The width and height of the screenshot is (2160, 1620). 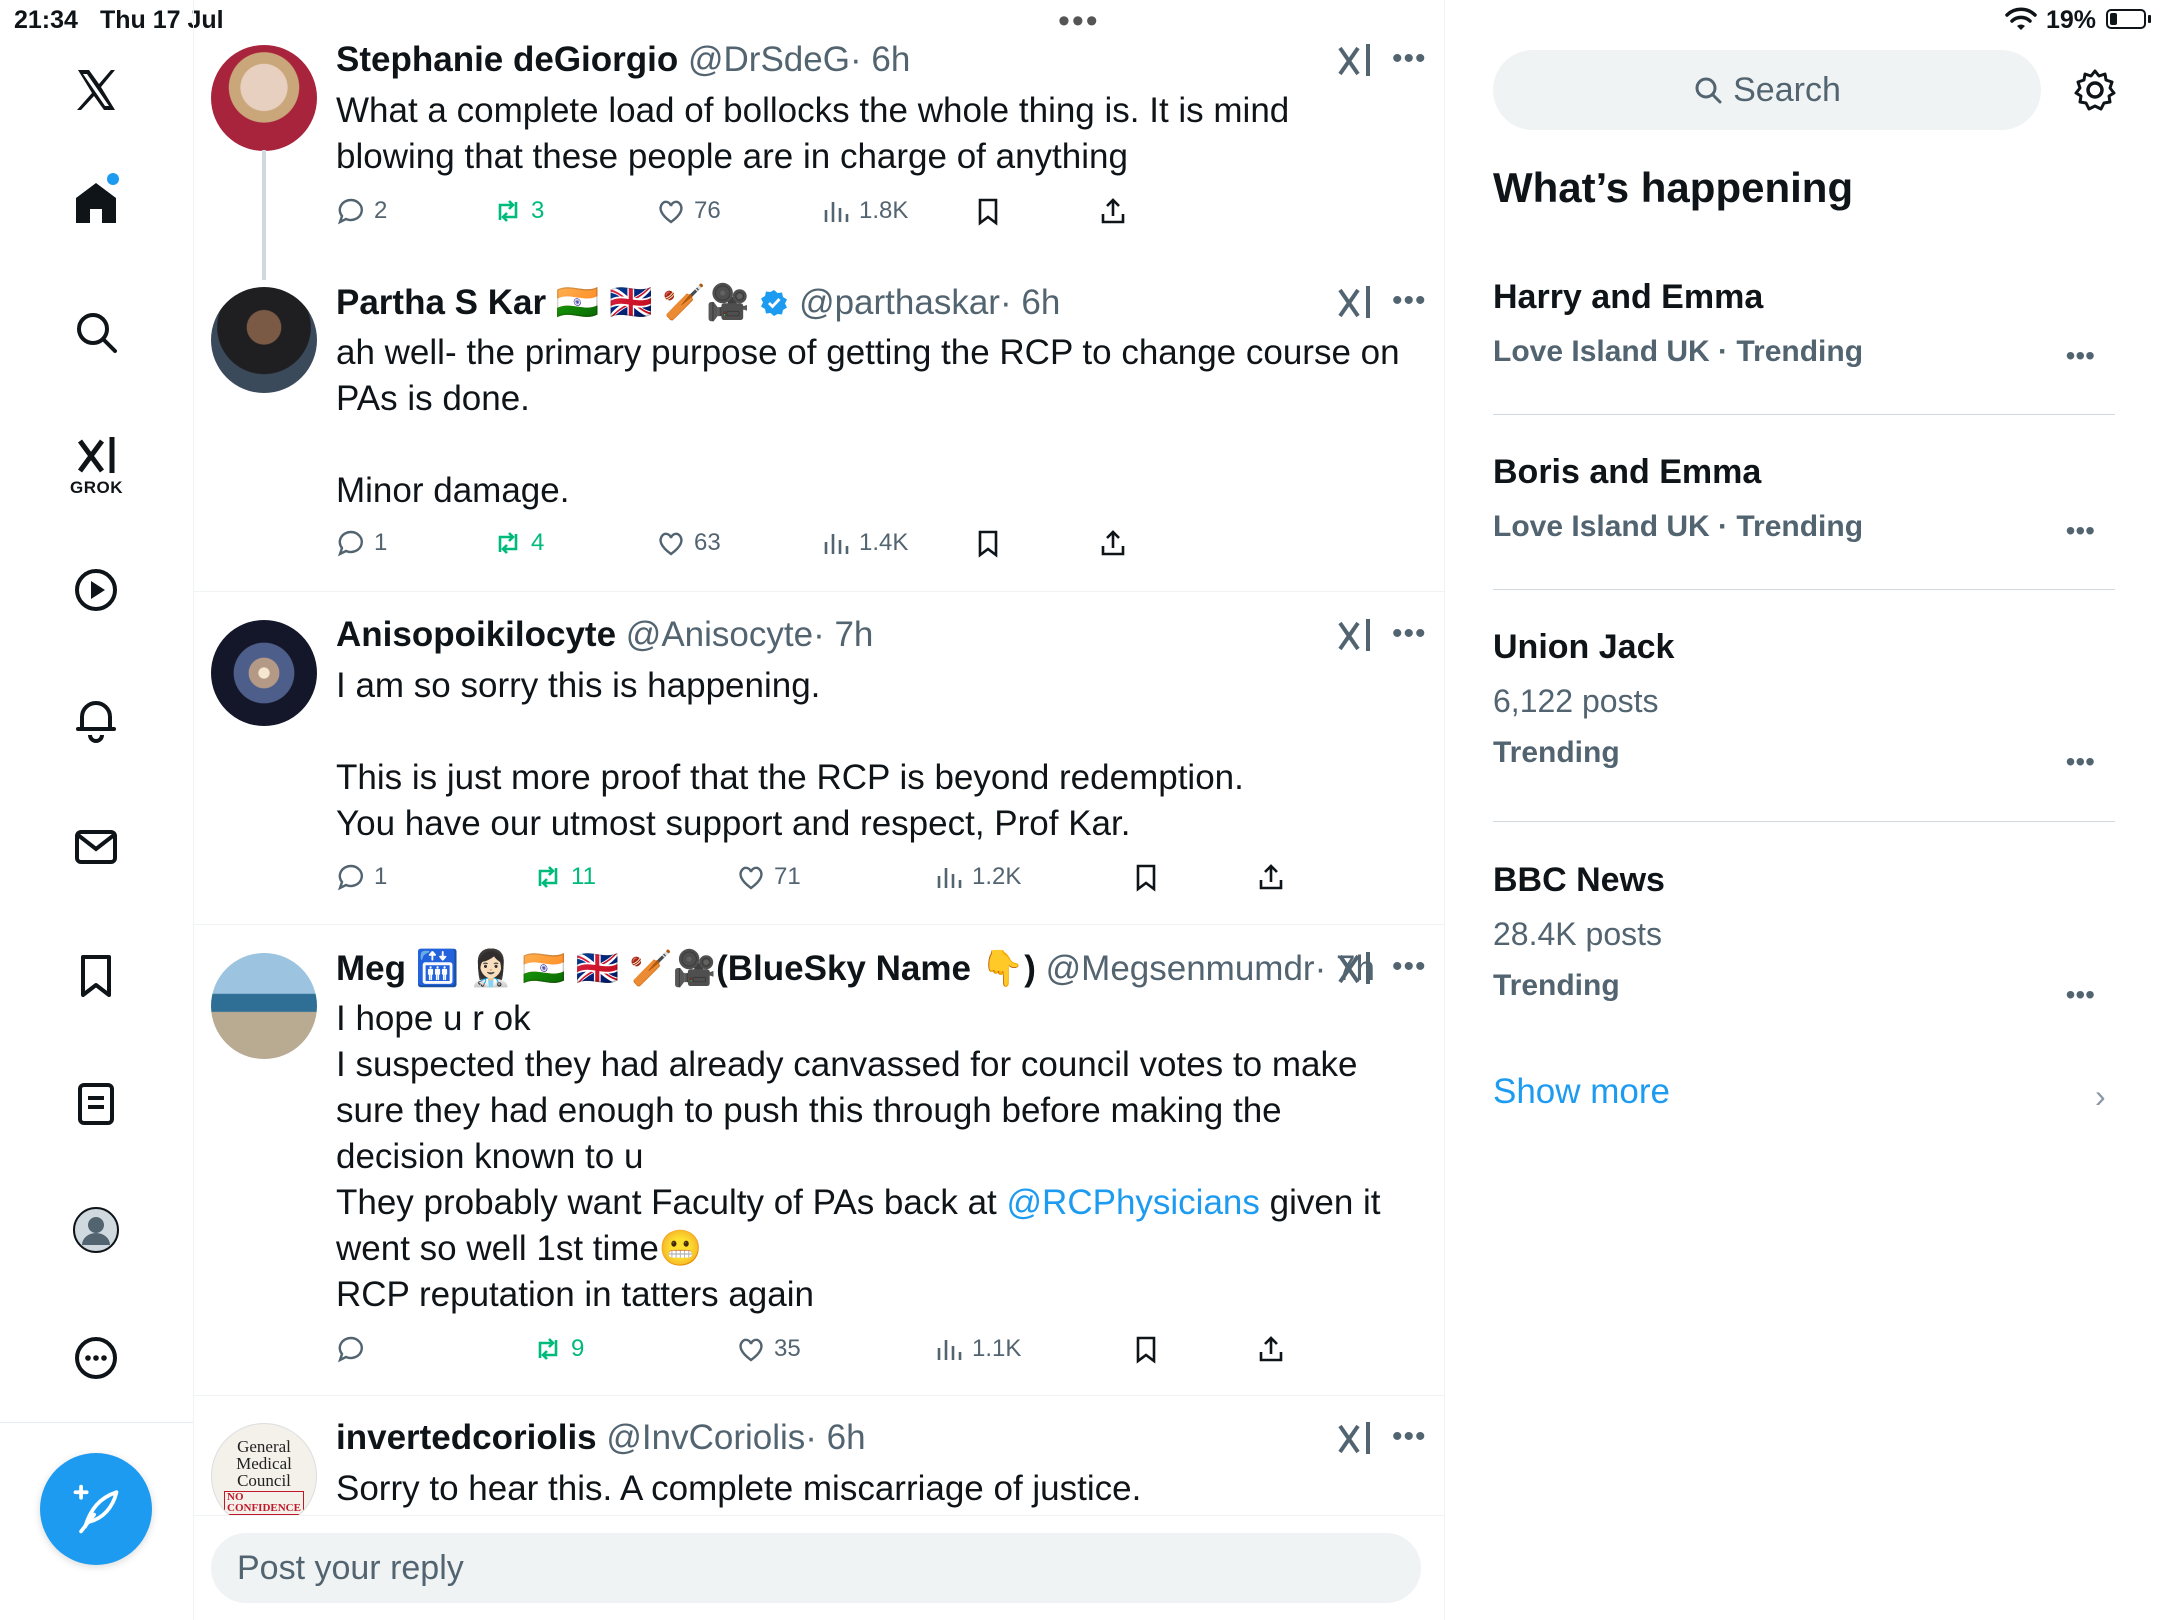 What do you see at coordinates (787, 876) in the screenshot?
I see `like-count: 71` at bounding box center [787, 876].